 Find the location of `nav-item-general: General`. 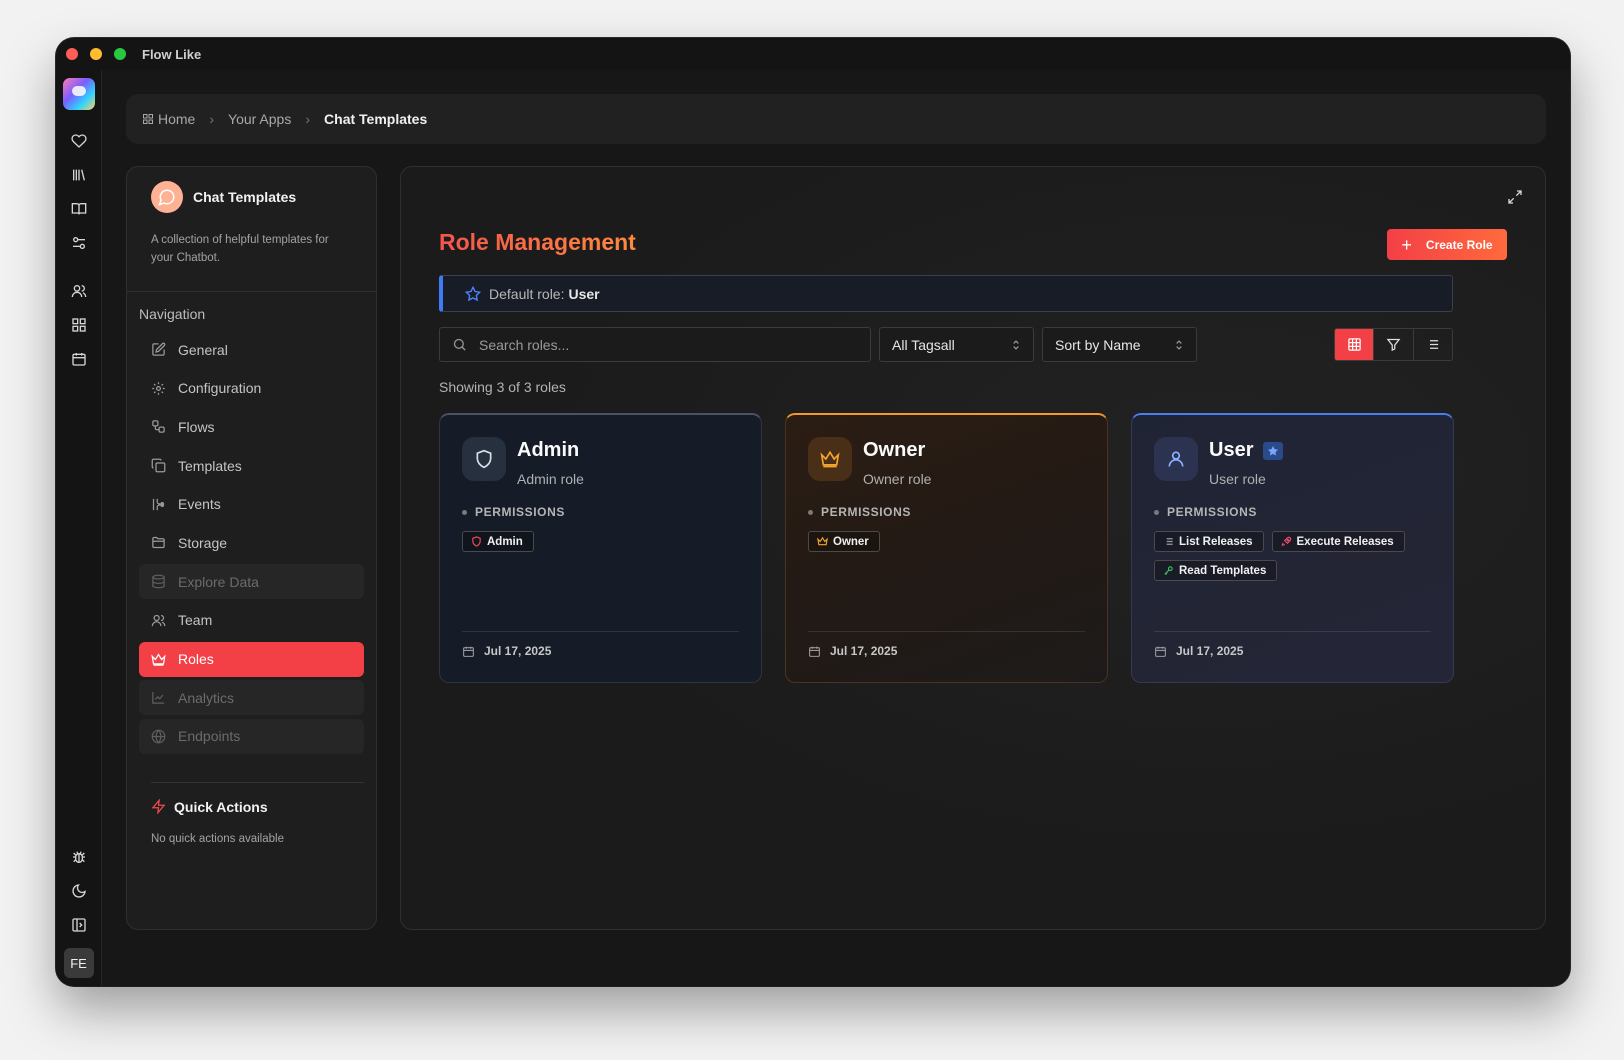

nav-item-general: General is located at coordinates (251, 349).